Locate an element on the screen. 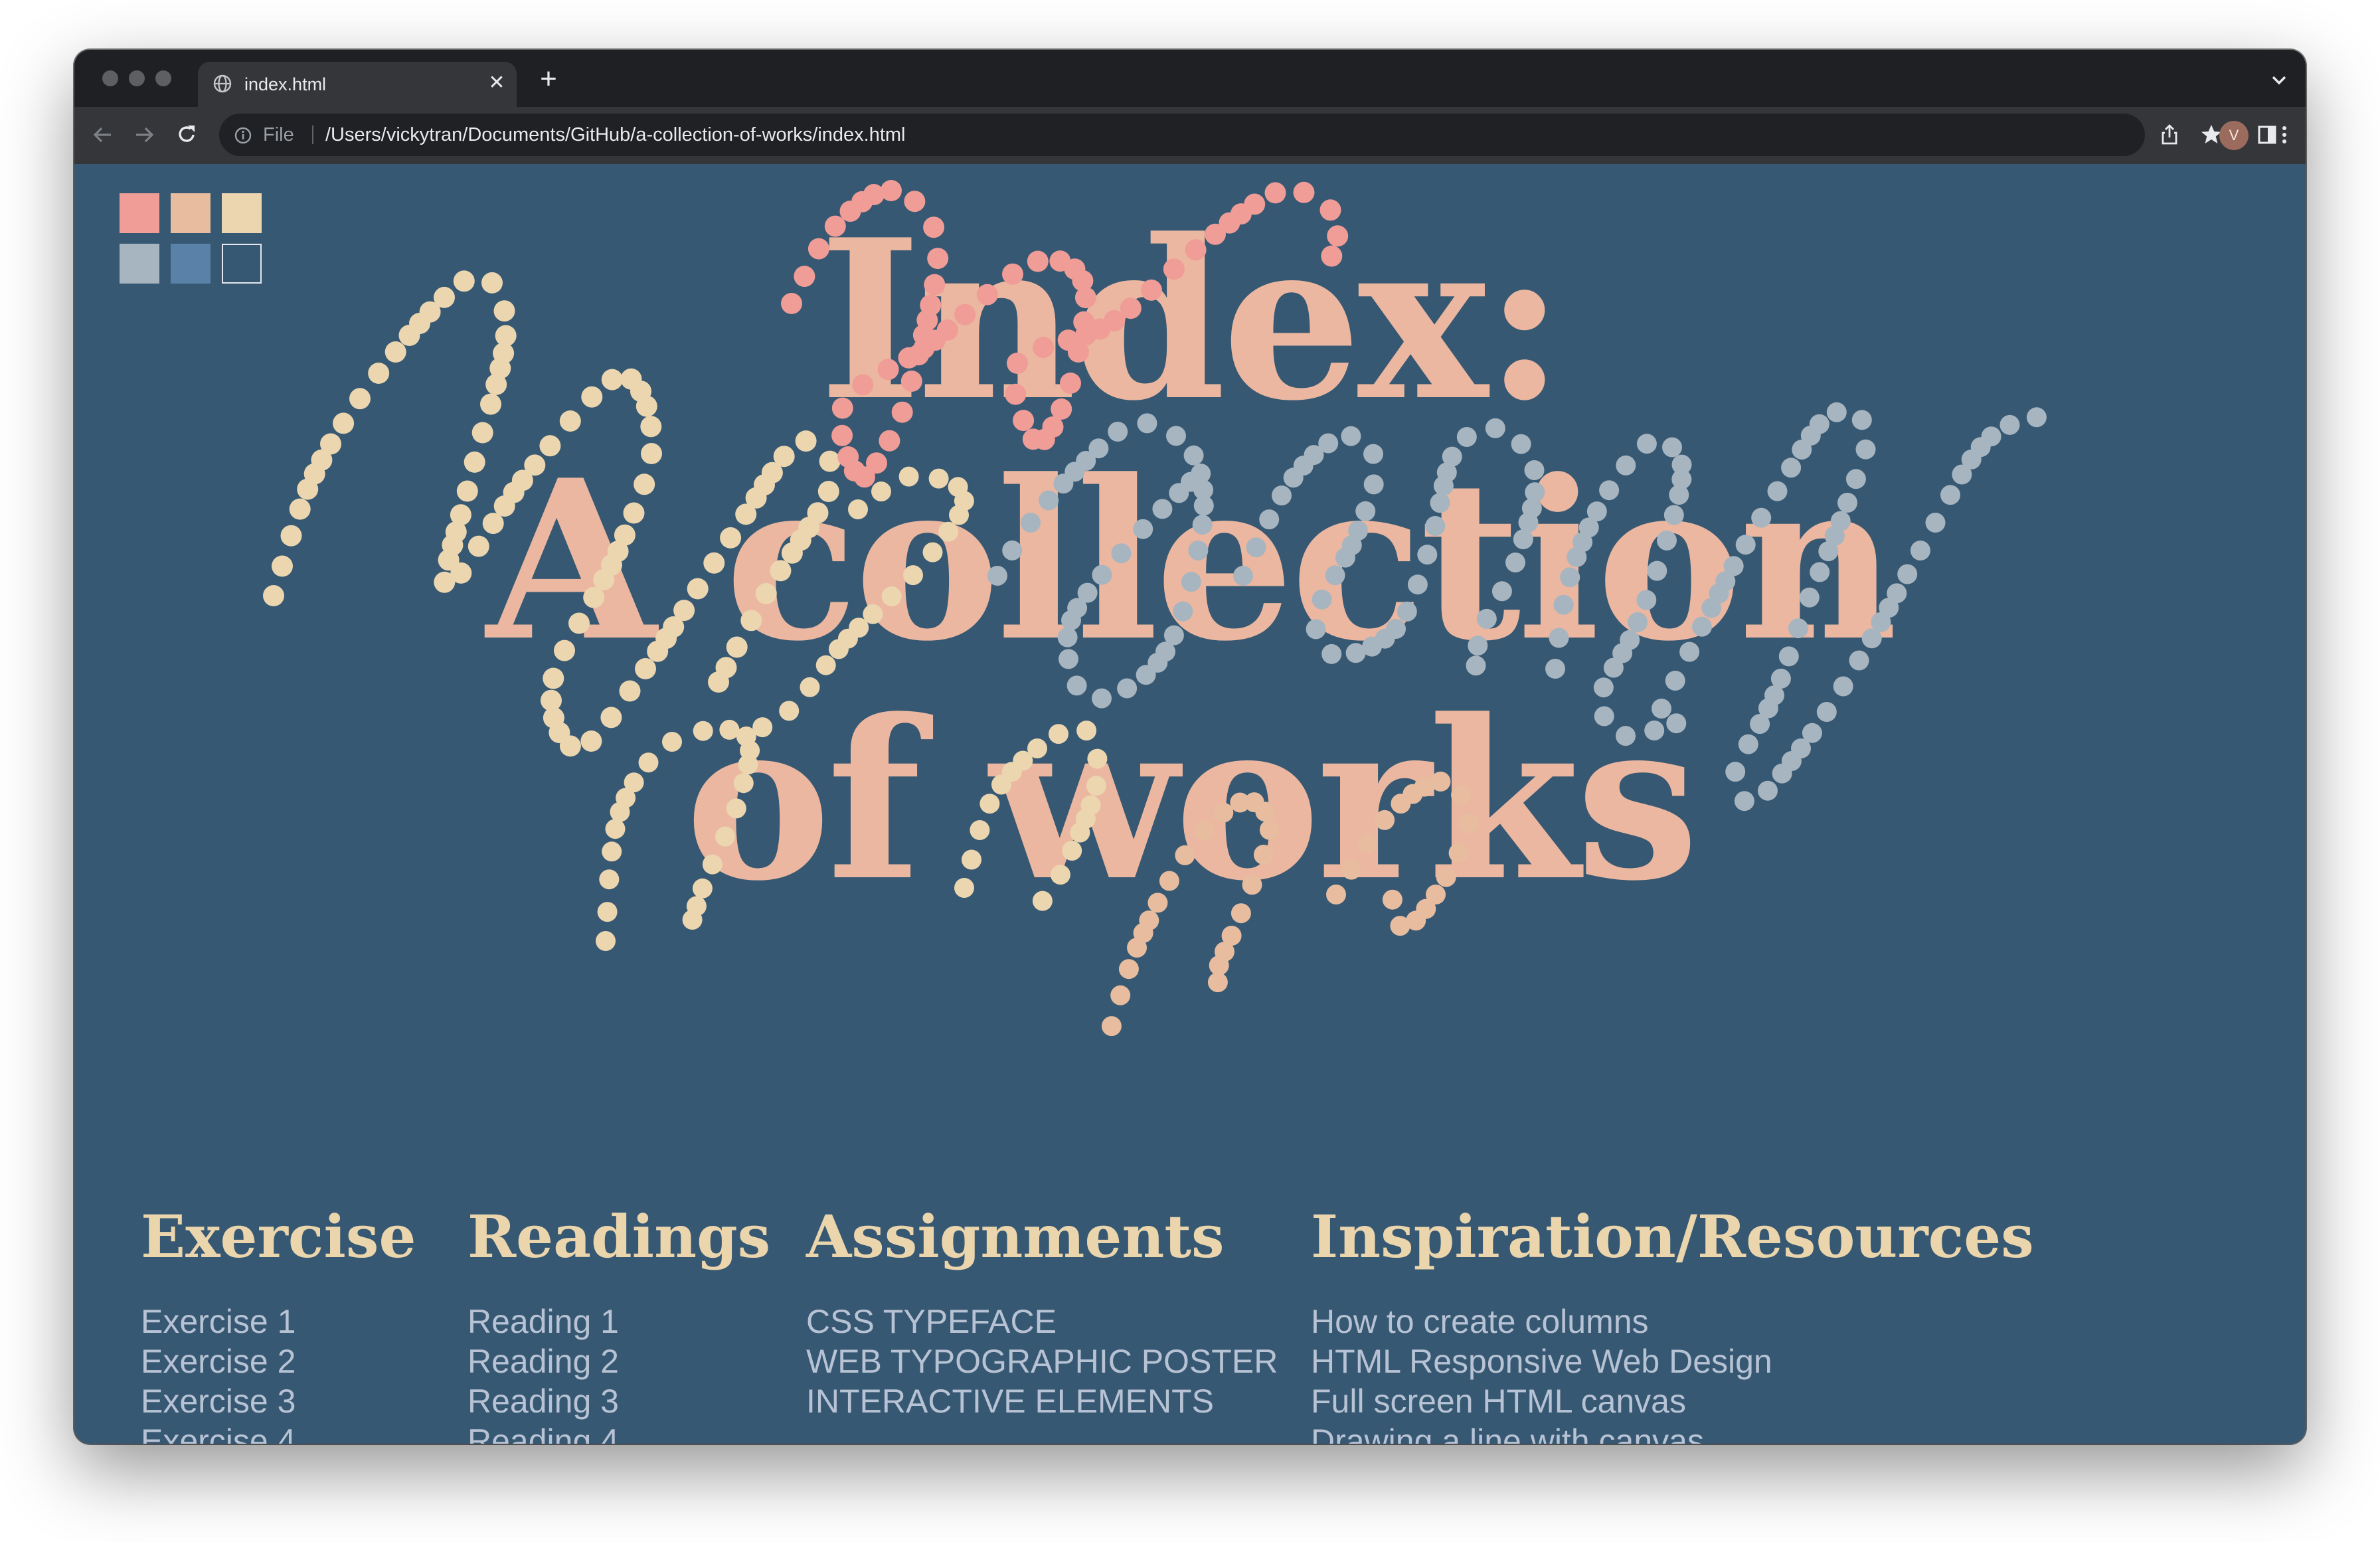 The width and height of the screenshot is (2380, 1542). section-link: CSS TYPEFACE is located at coordinates (1042, 1321).